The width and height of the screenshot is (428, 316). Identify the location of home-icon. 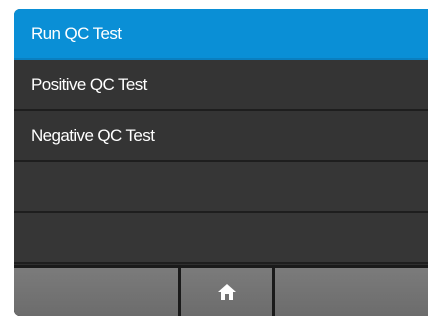
(226, 292).